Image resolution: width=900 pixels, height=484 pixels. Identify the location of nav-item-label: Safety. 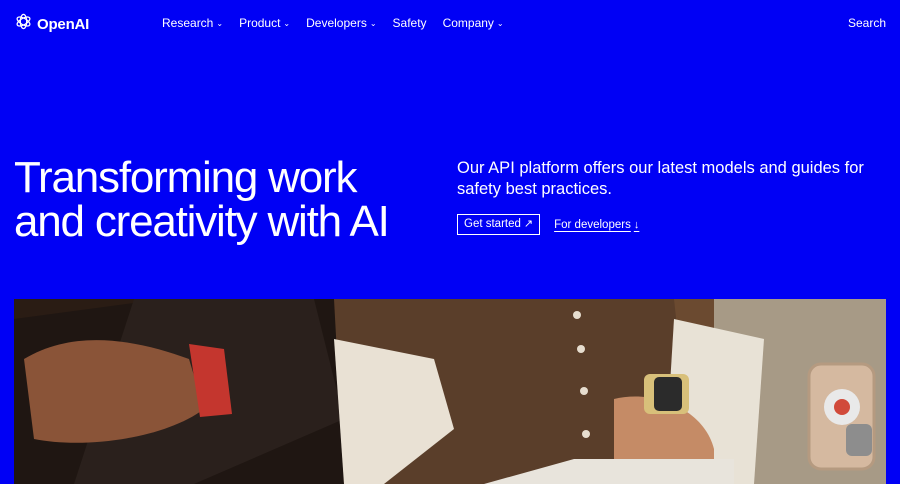
(409, 23).